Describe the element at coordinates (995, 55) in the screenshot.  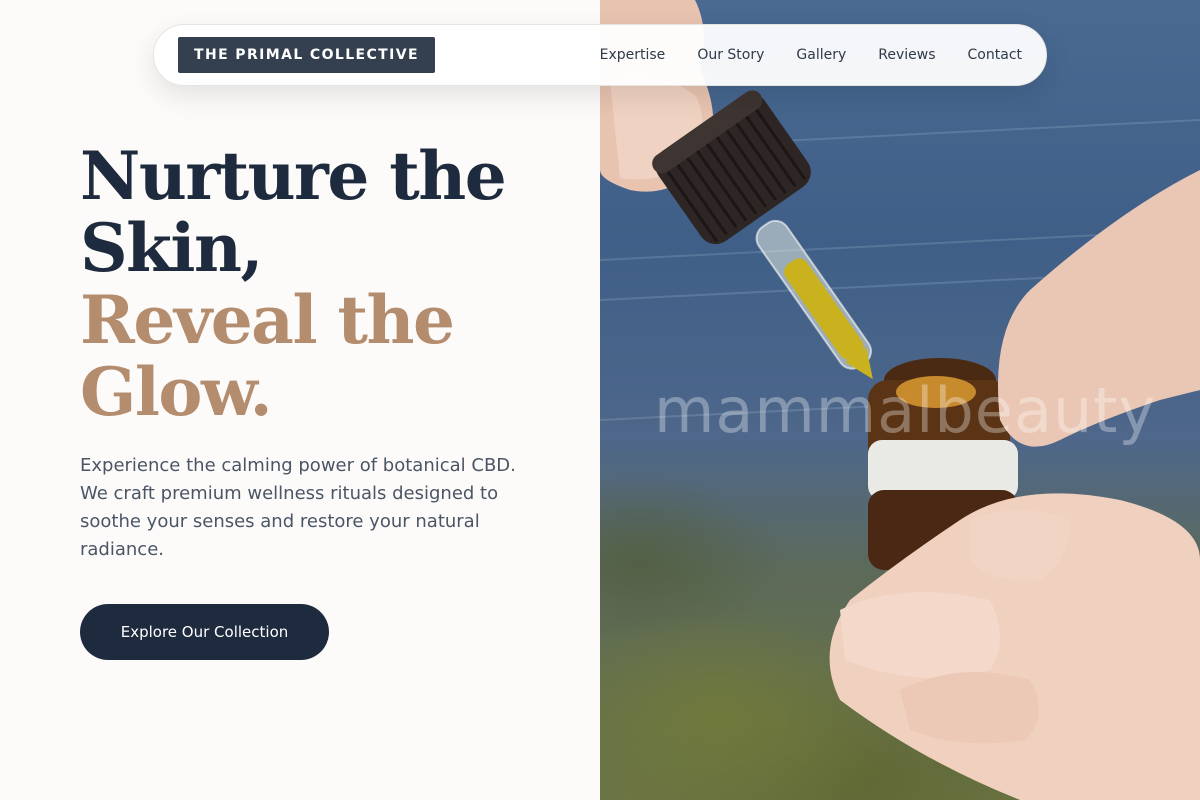
I see `nav-link-contact: Contact` at that location.